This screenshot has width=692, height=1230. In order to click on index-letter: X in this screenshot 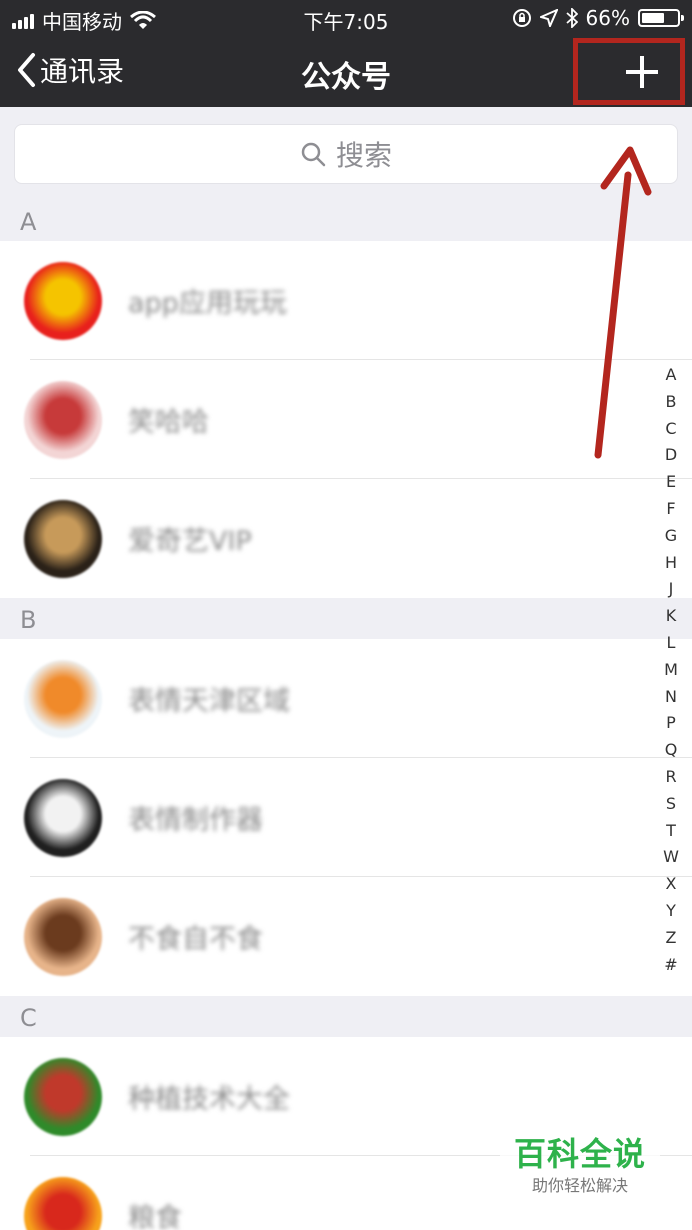, I will do `click(671, 884)`.